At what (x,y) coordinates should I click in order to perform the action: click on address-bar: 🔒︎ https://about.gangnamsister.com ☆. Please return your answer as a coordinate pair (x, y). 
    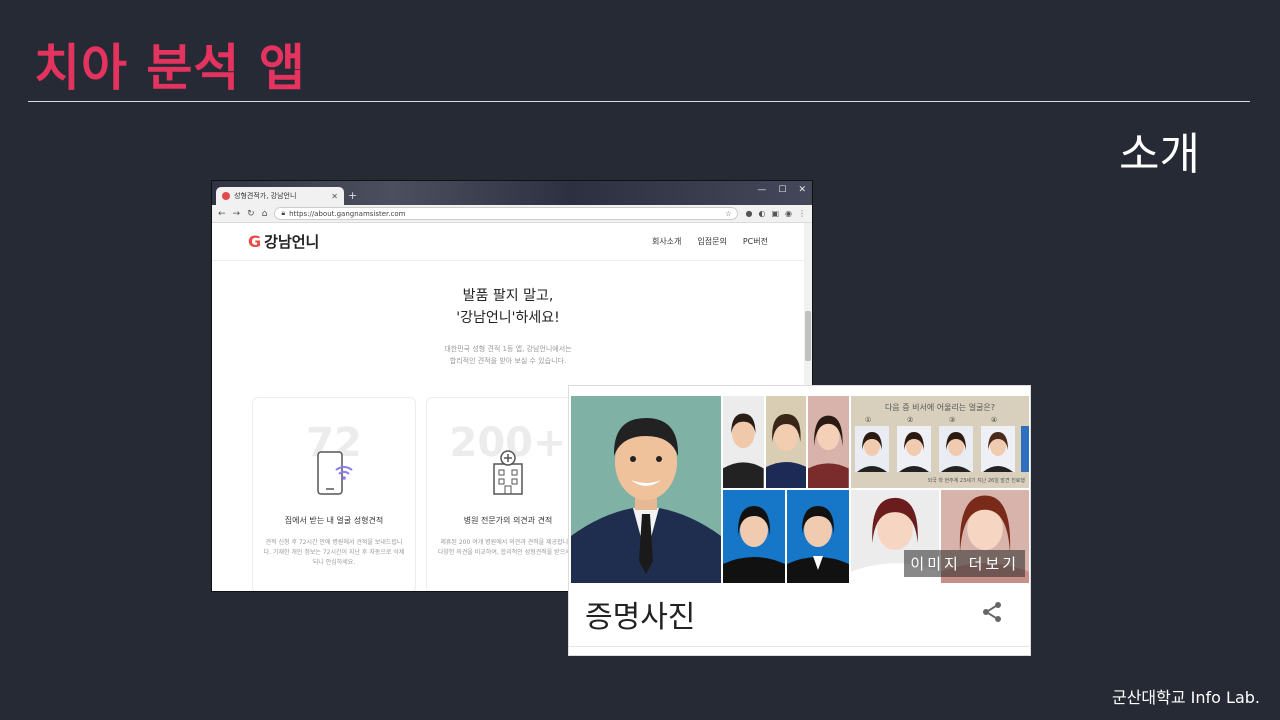
    Looking at the image, I should click on (506, 213).